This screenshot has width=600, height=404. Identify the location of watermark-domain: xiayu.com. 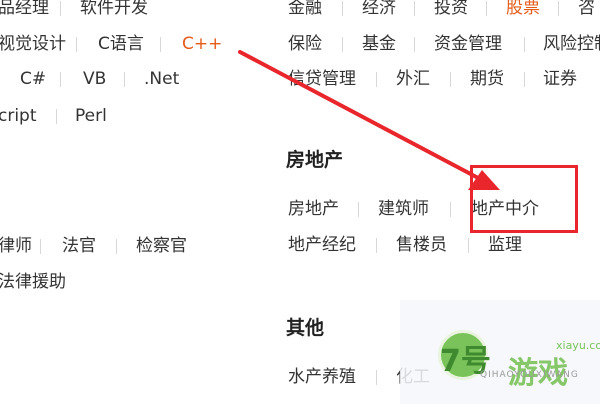
(578, 345).